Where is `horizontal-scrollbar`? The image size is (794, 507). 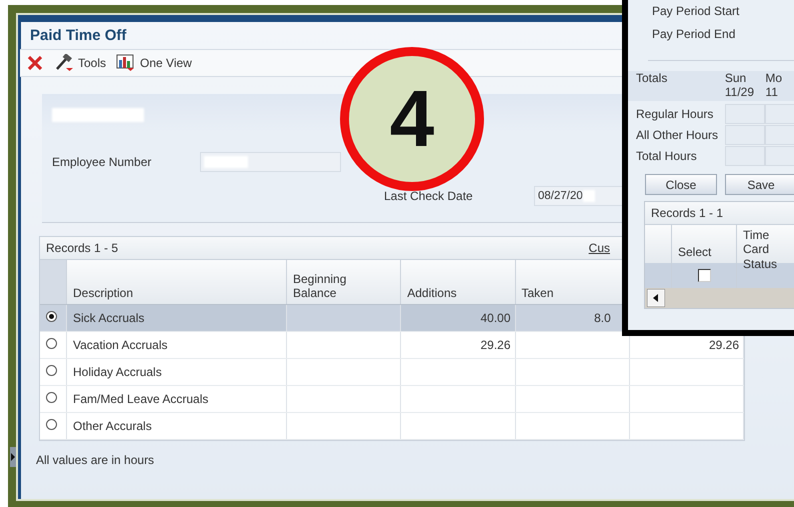 horizontal-scrollbar is located at coordinates (719, 298).